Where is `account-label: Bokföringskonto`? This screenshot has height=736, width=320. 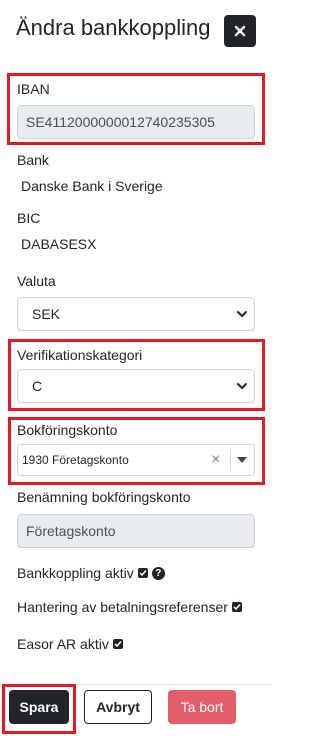
account-label: Bokföringskonto is located at coordinates (67, 430).